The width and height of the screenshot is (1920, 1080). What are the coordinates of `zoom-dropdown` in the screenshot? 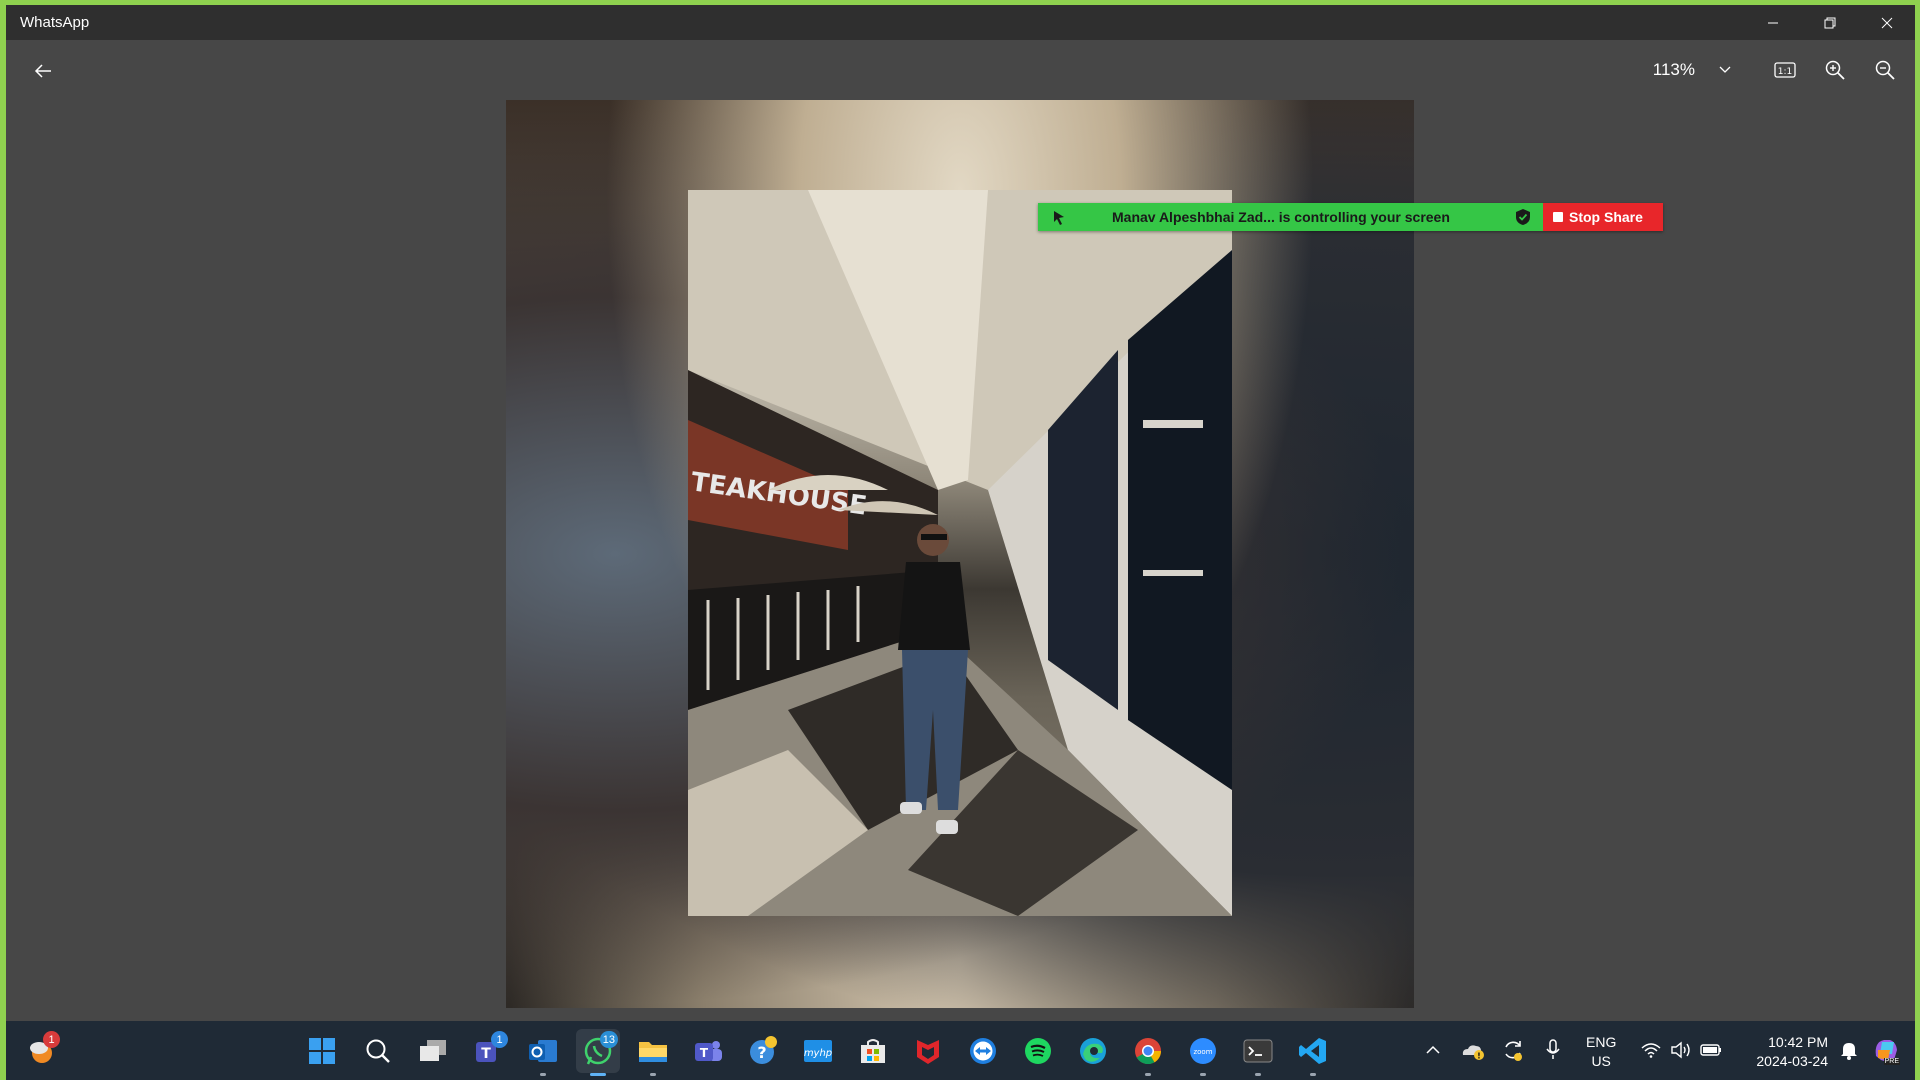 It's located at (1725, 70).